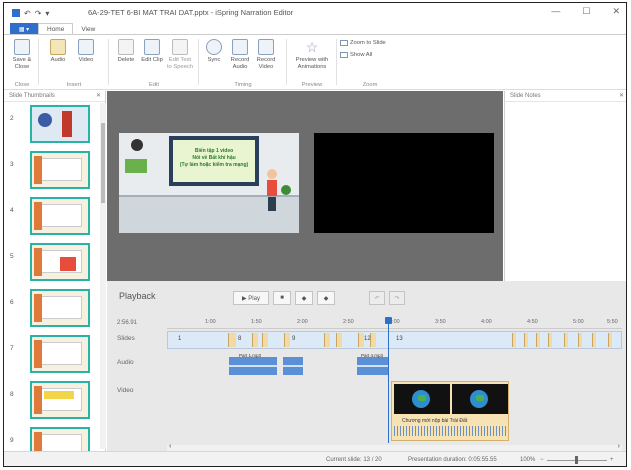 Image resolution: width=631 pixels, height=470 pixels. What do you see at coordinates (152, 60) in the screenshot?
I see `edit-clip-label: Edit Clip` at bounding box center [152, 60].